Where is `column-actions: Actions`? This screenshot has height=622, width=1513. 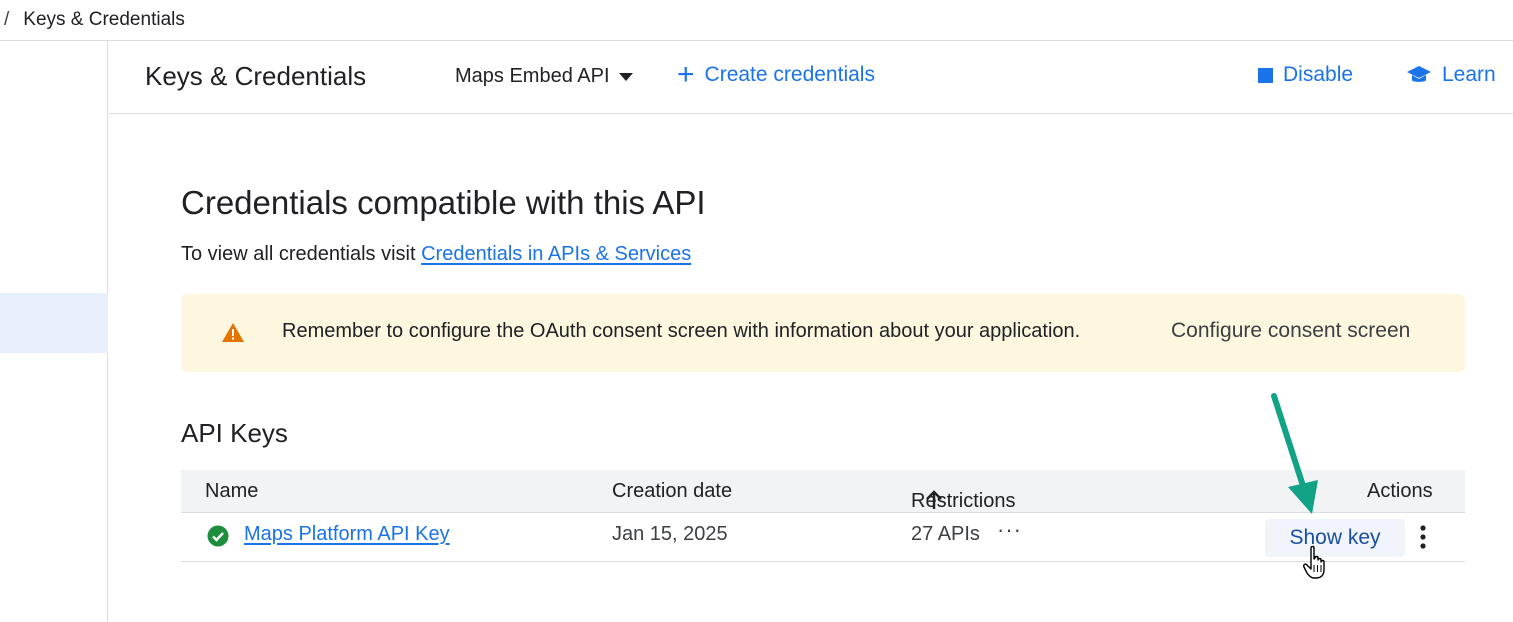 column-actions: Actions is located at coordinates (1400, 491).